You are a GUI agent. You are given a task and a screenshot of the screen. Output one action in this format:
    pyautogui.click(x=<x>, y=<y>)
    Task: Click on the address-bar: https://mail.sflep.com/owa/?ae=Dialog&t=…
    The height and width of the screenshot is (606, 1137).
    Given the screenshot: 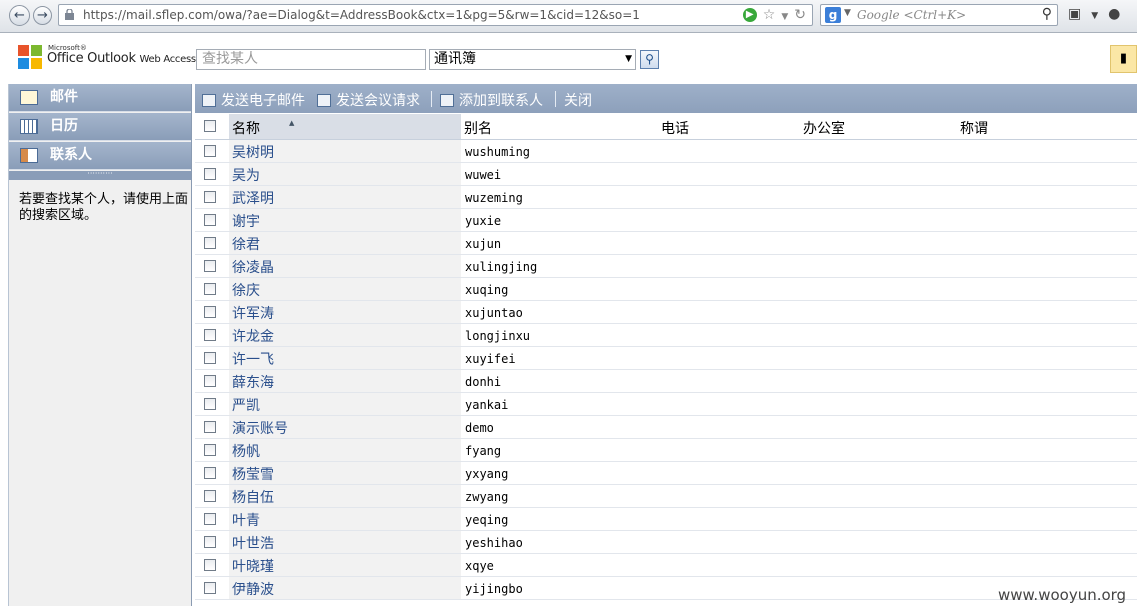 What is the action you would take?
    pyautogui.click(x=435, y=15)
    